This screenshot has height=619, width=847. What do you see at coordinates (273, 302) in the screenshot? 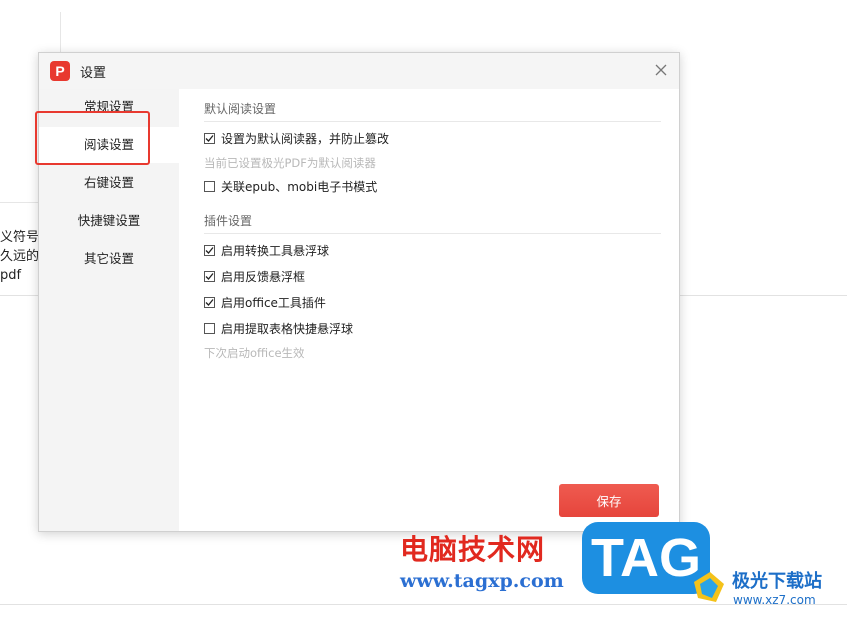
I see `checkbox-label: 启用office工具插件` at bounding box center [273, 302].